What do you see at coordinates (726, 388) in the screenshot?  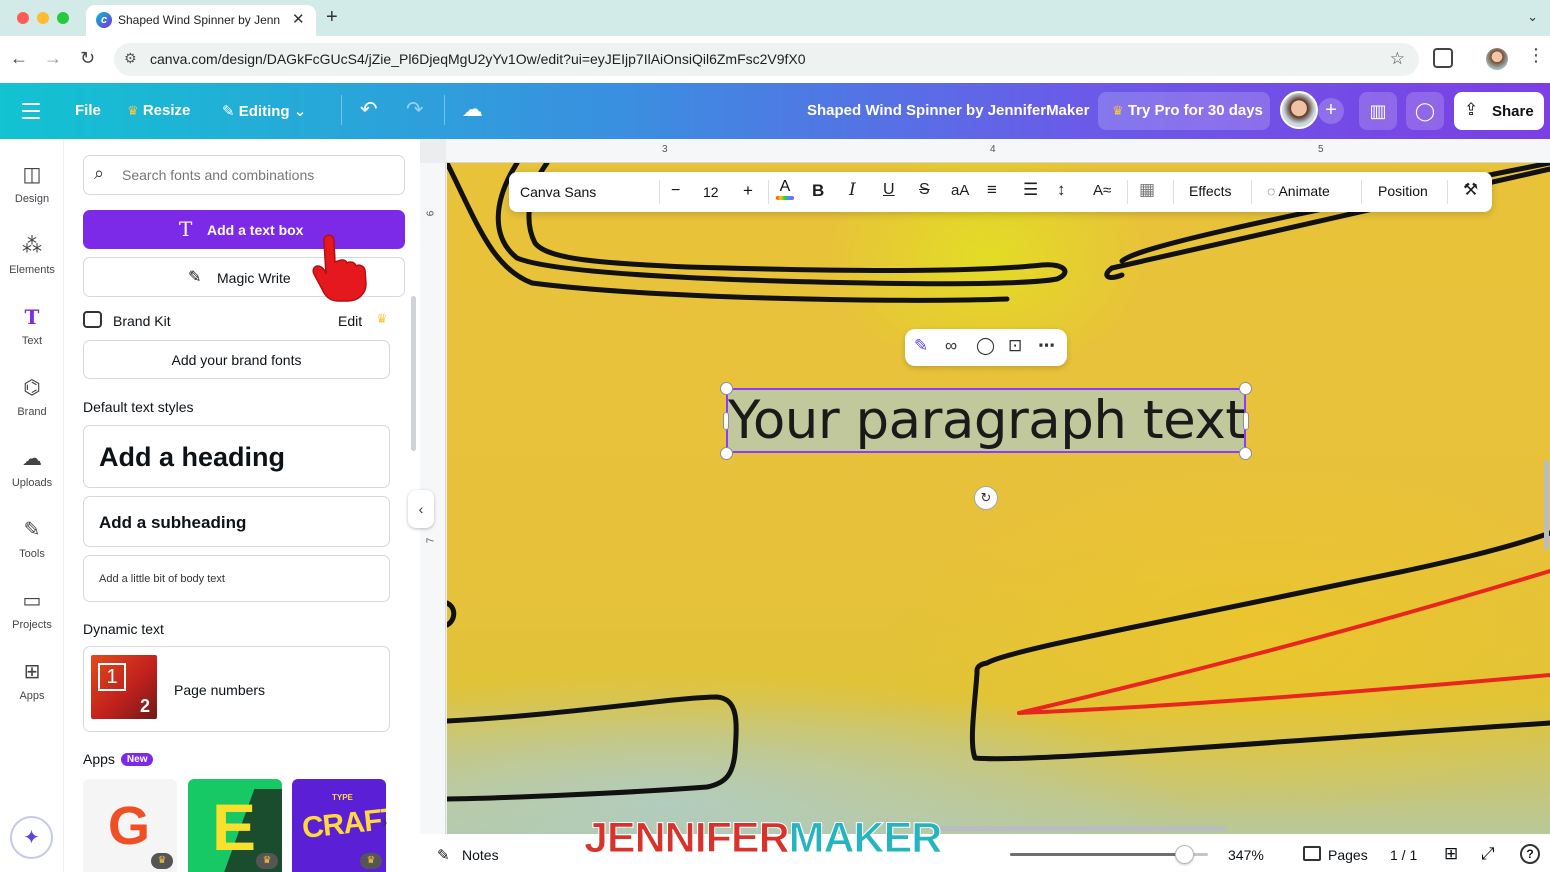 I see `resize-handle-top-left` at bounding box center [726, 388].